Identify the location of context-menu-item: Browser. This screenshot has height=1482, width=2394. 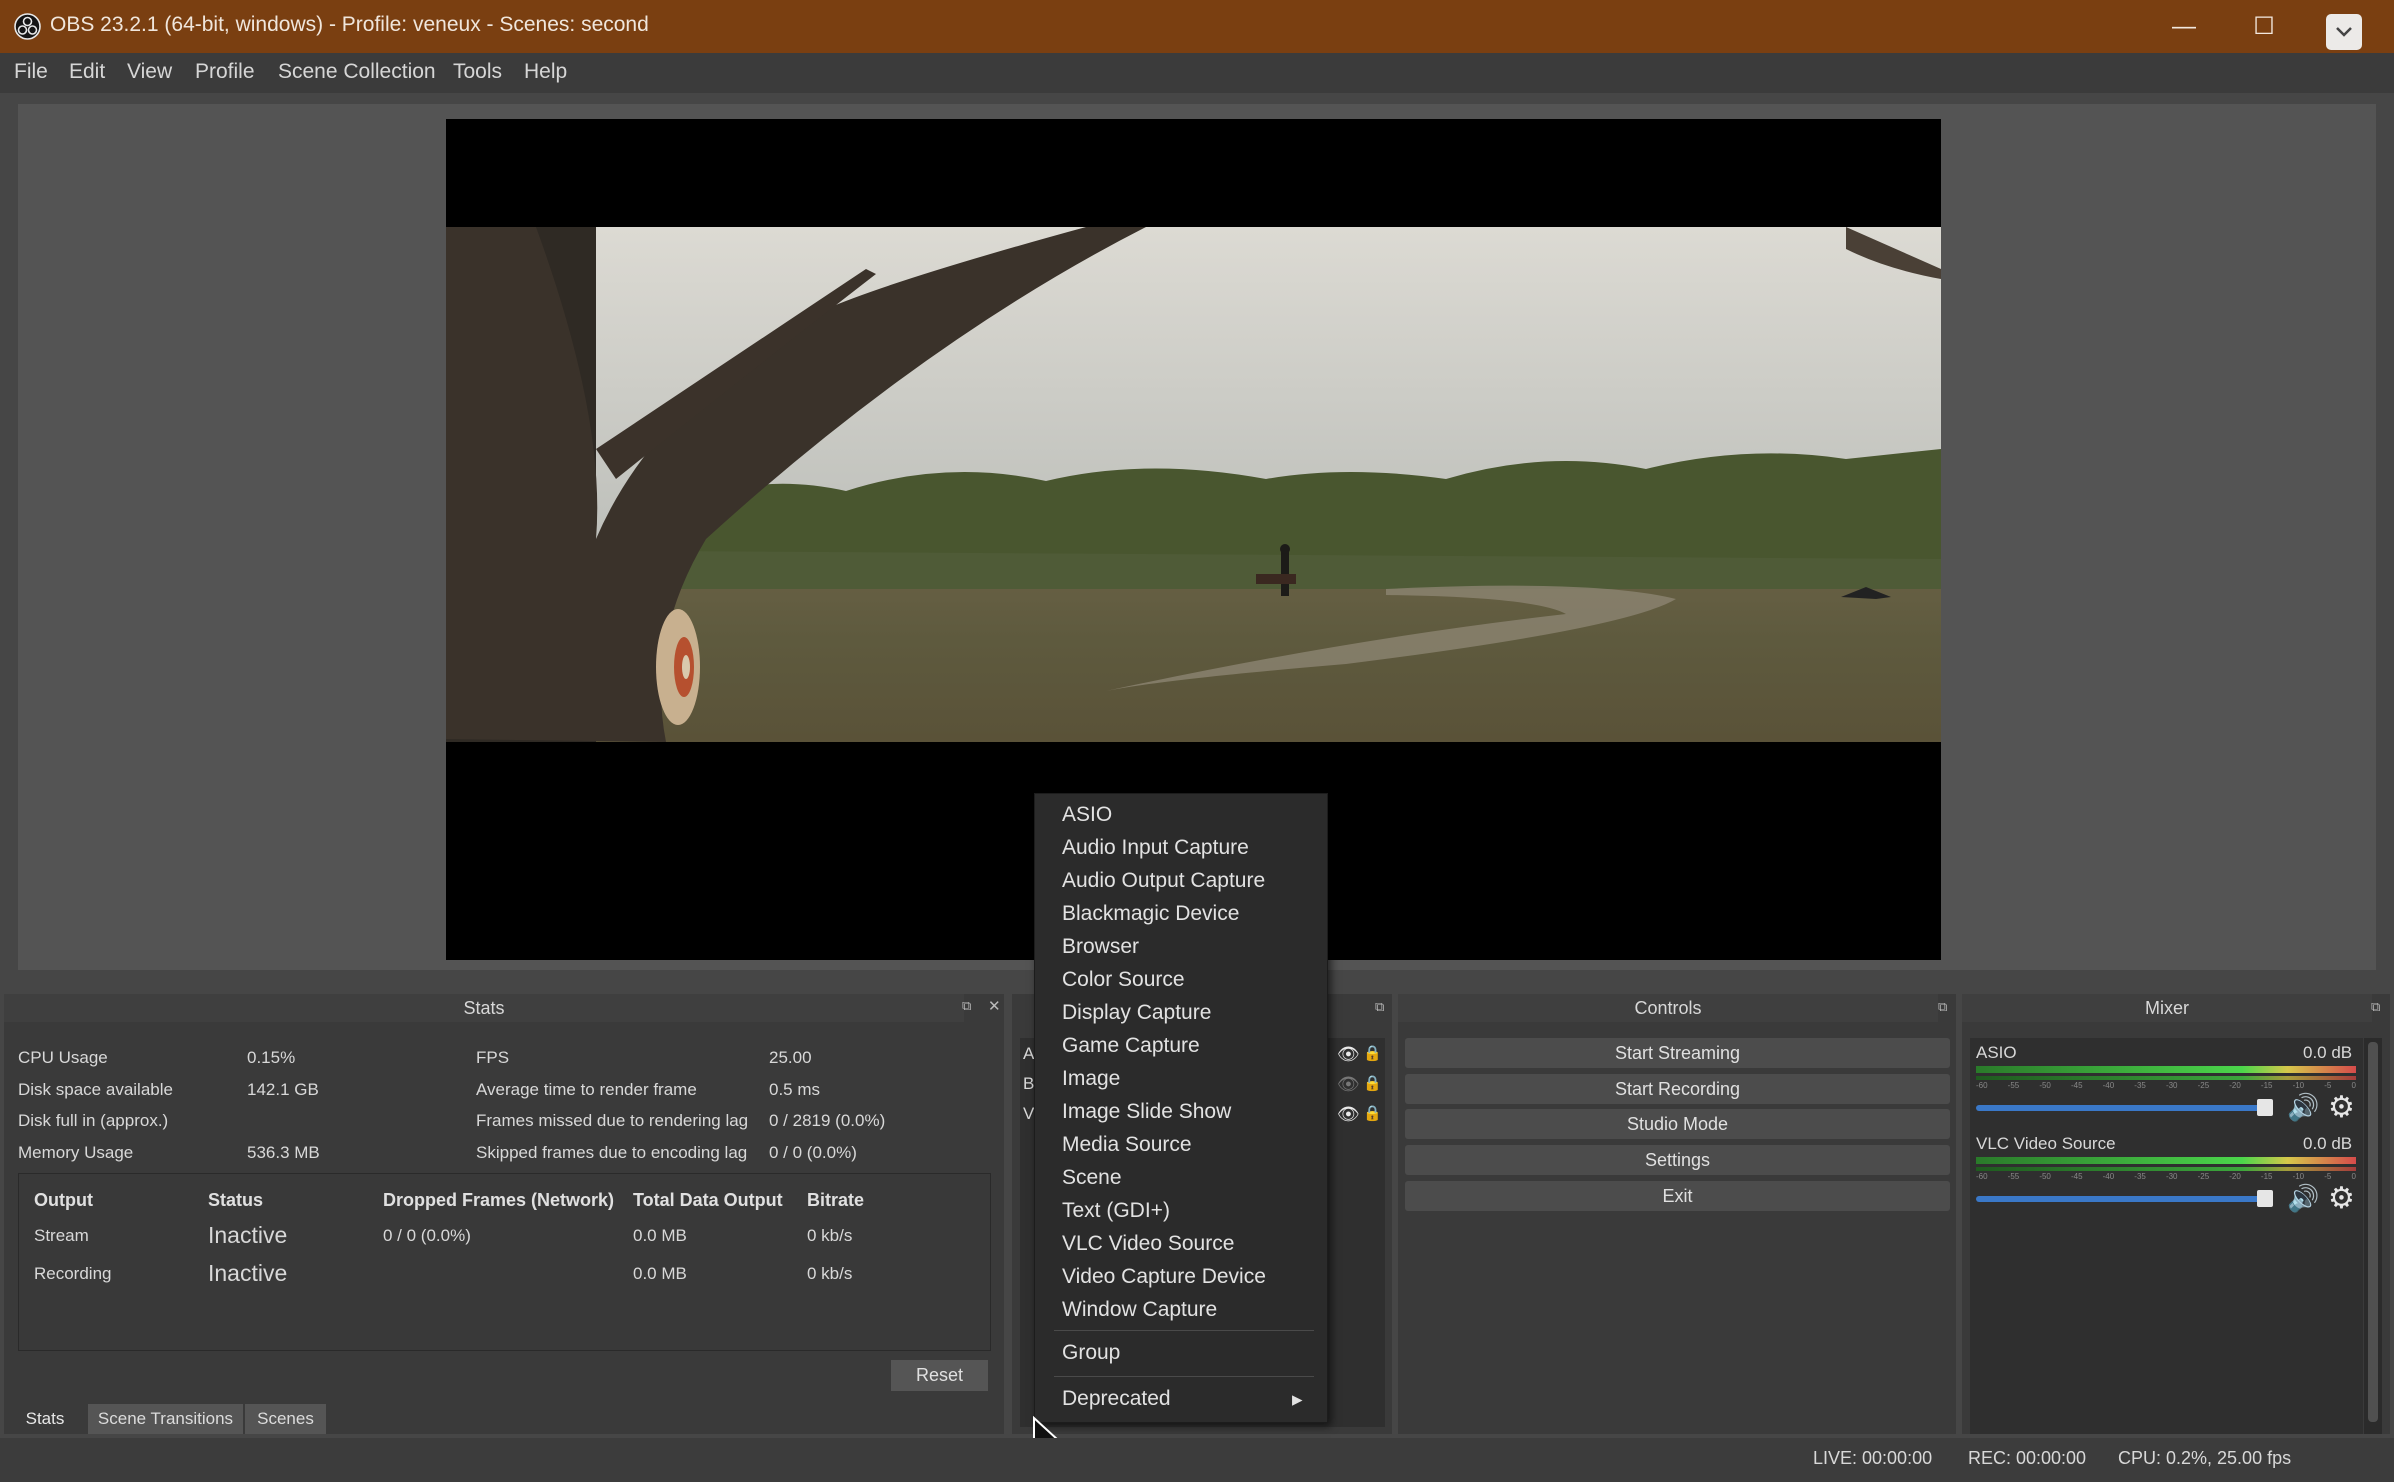
(1100, 947).